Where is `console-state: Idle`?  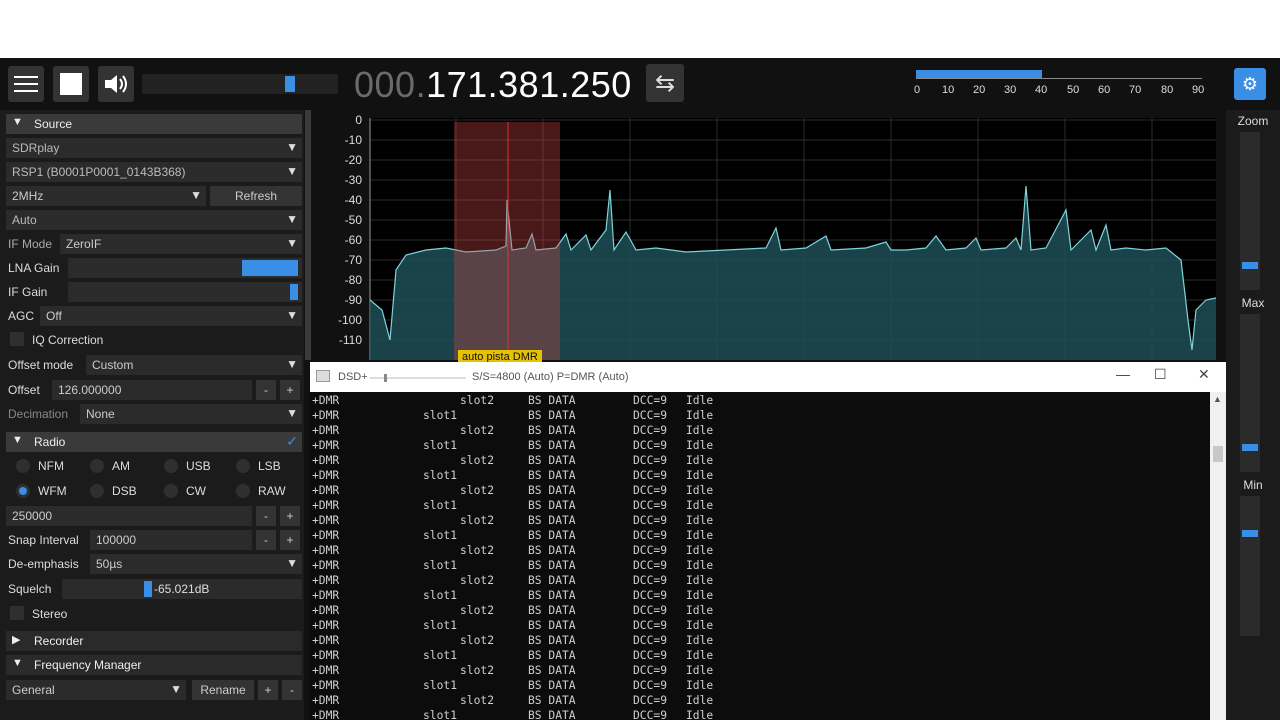
console-state: Idle is located at coordinates (700, 520).